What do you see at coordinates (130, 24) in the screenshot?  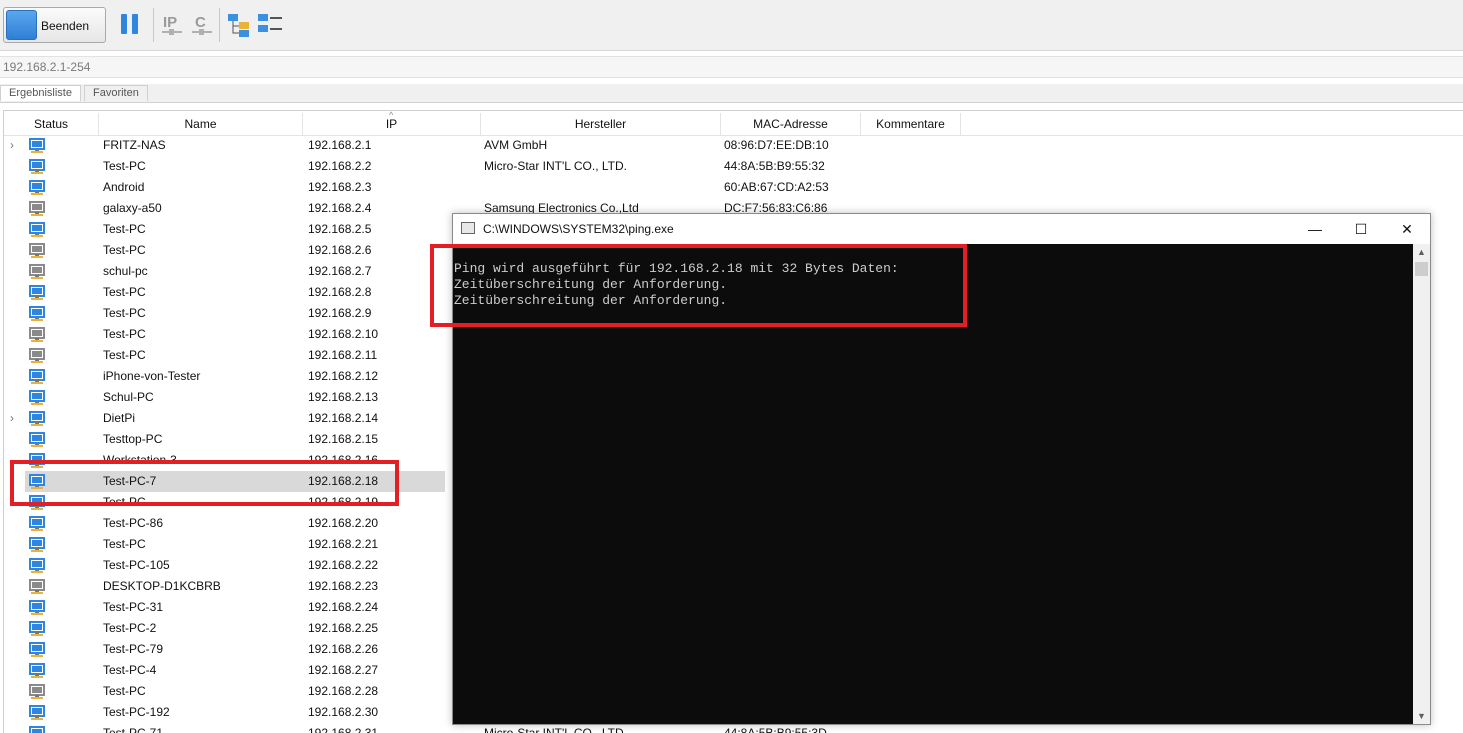 I see `pause-icon` at bounding box center [130, 24].